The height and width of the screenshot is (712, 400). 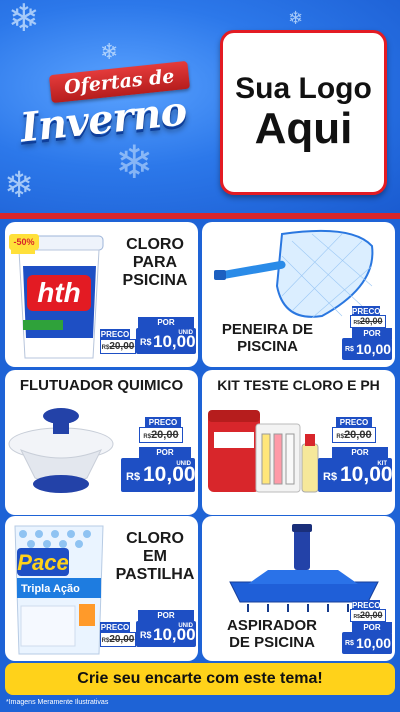 I want to click on product-name: CLORO EM PASTILHA, so click(x=155, y=556).